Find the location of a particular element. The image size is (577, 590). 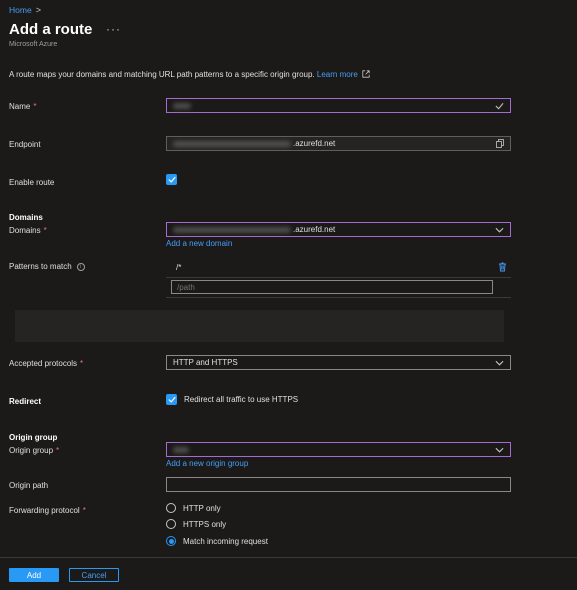

copy-icon is located at coordinates (500, 143).